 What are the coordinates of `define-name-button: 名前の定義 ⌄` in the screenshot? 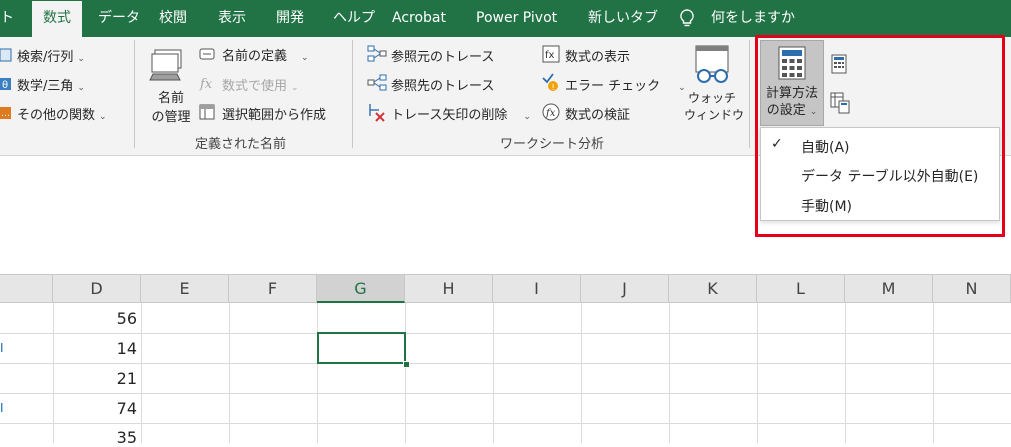 It's located at (265, 54).